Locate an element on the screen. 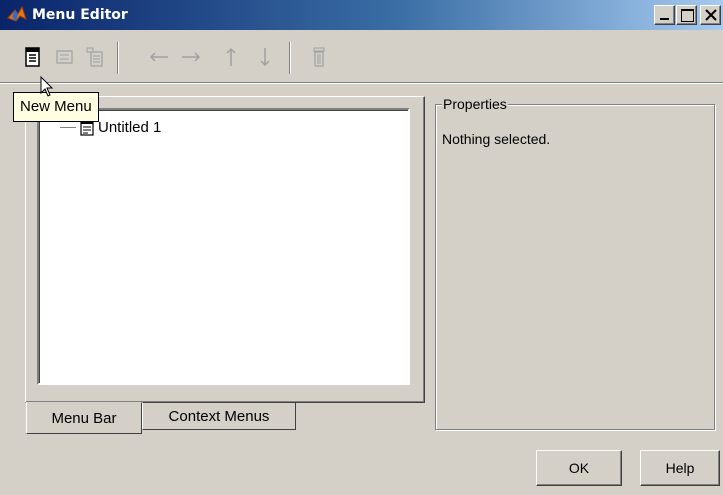  minimize-button is located at coordinates (664, 15).